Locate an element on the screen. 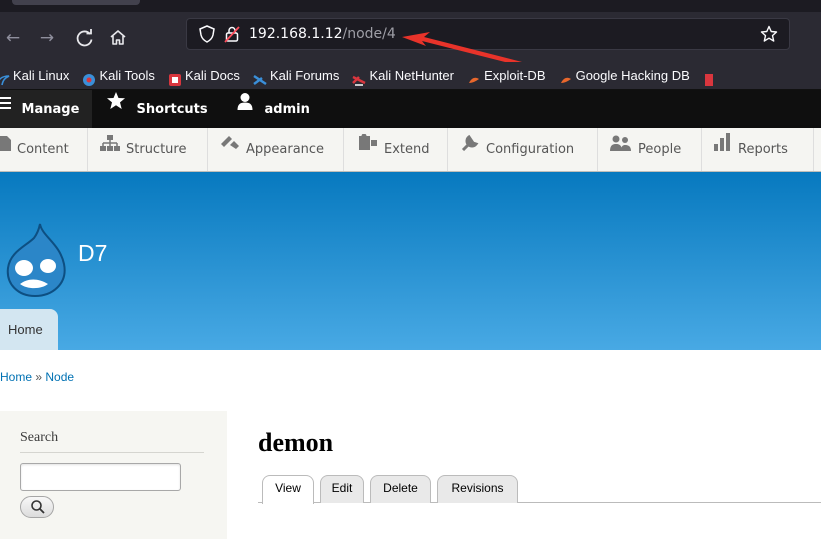 The width and height of the screenshot is (821, 539). tray-label: Content is located at coordinates (43, 149).